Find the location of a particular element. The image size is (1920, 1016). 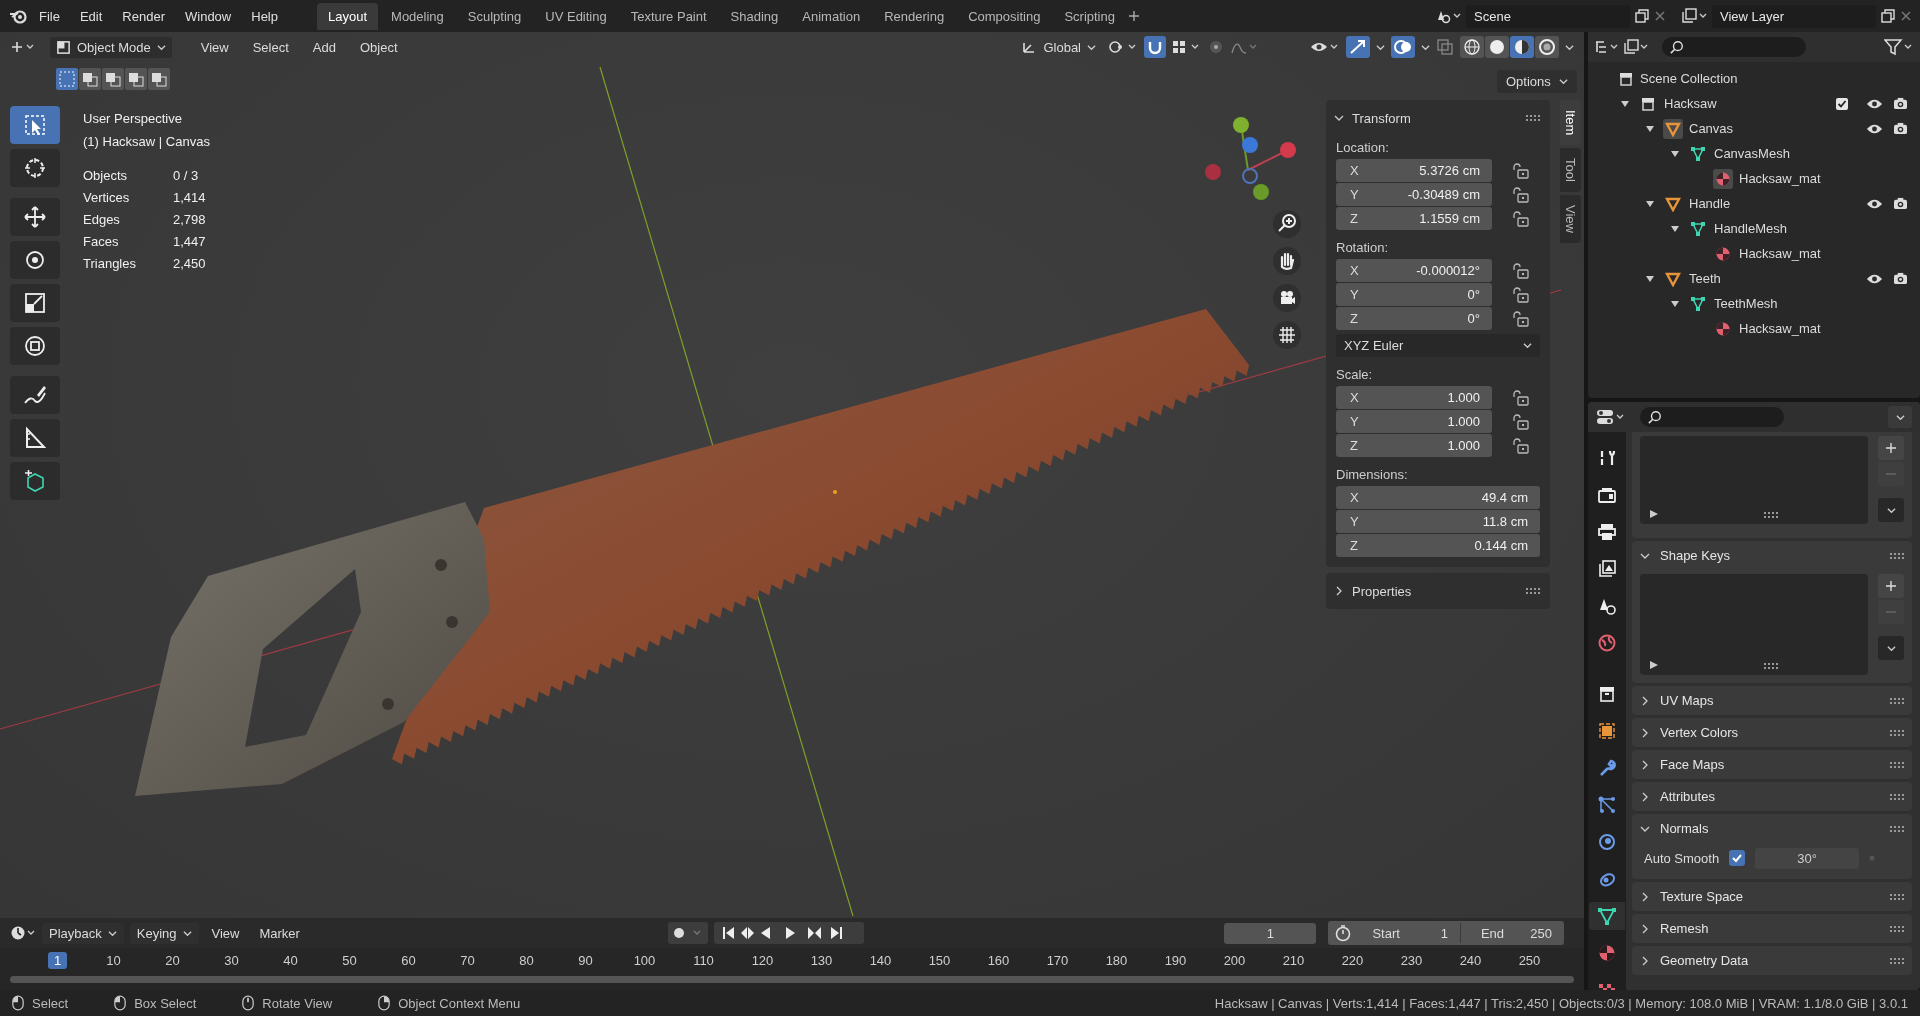

app-logo-icon is located at coordinates (18, 16).